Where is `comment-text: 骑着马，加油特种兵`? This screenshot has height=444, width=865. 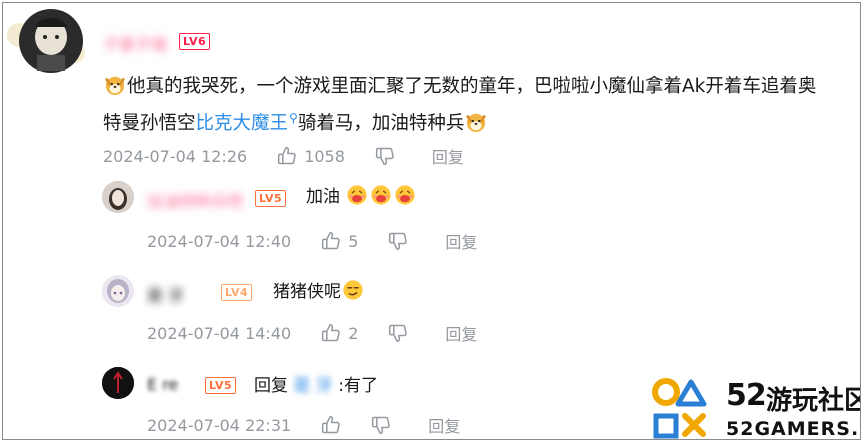
comment-text: 骑着马，加油特种兵 is located at coordinates (381, 124).